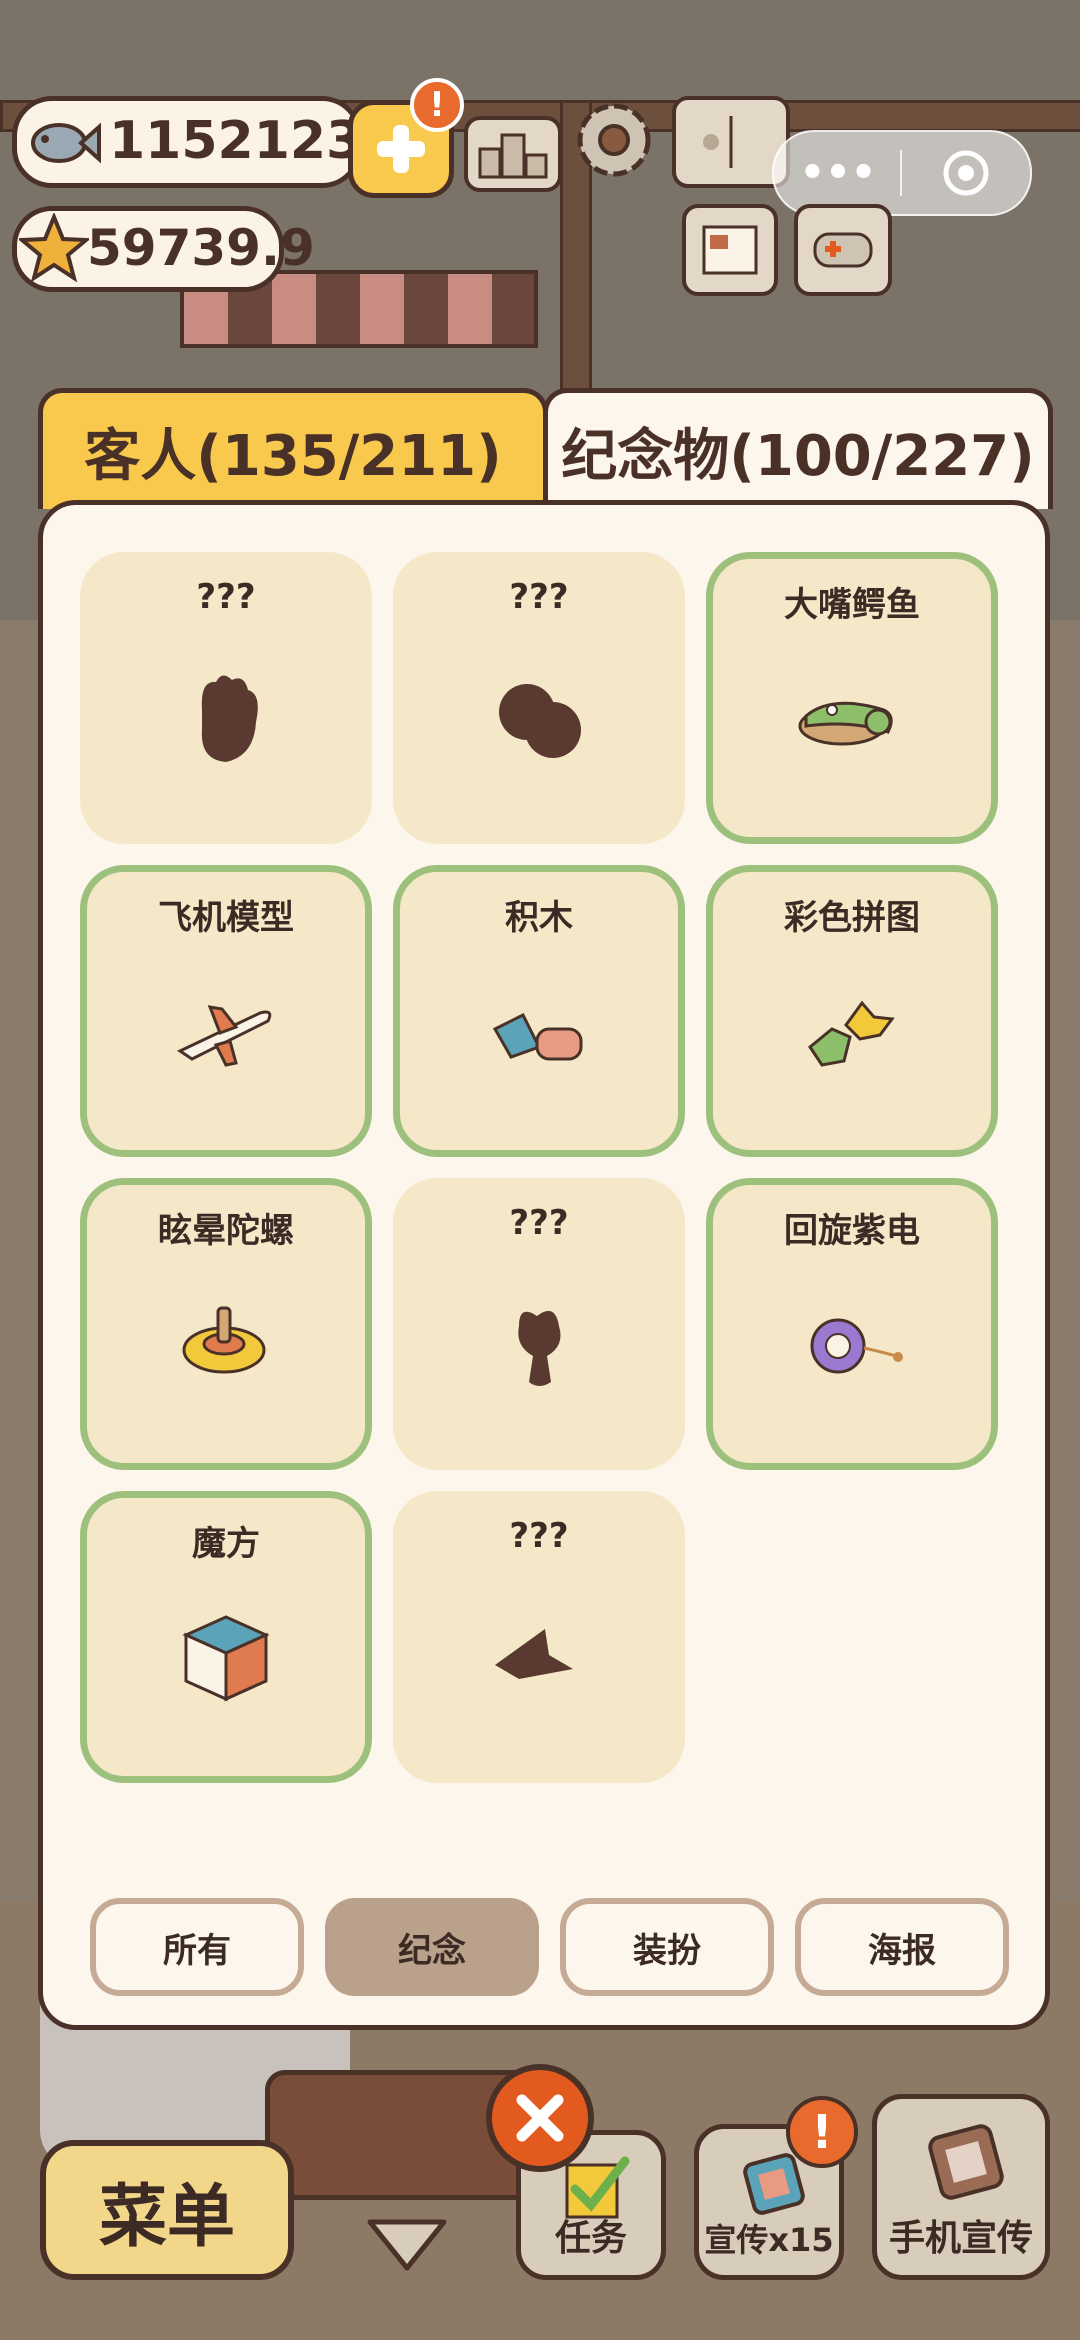  What do you see at coordinates (539, 918) in the screenshot?
I see `item-label: 积木` at bounding box center [539, 918].